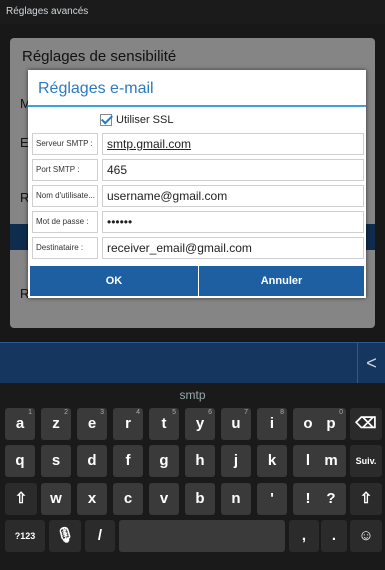 The width and height of the screenshot is (385, 570). Describe the element at coordinates (236, 461) in the screenshot. I see `key-j: j` at that location.